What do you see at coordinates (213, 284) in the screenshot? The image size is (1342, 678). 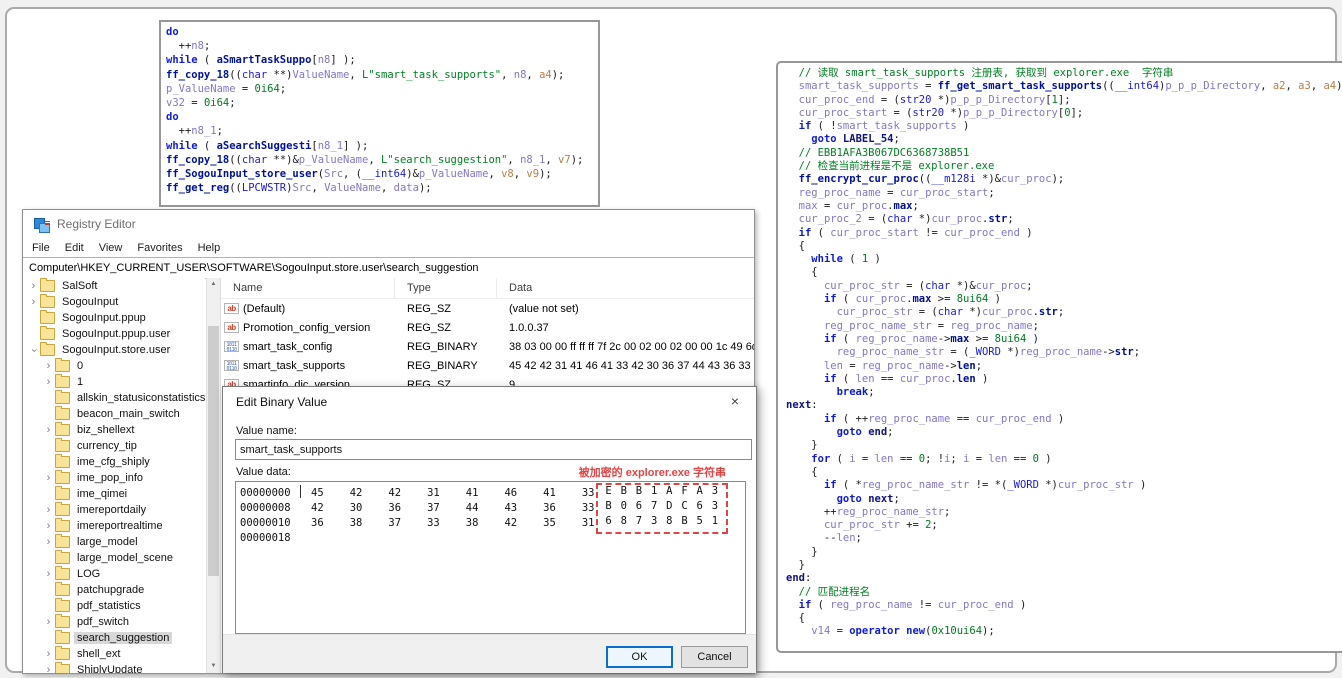 I see `scroll-up-icon: ▲` at bounding box center [213, 284].